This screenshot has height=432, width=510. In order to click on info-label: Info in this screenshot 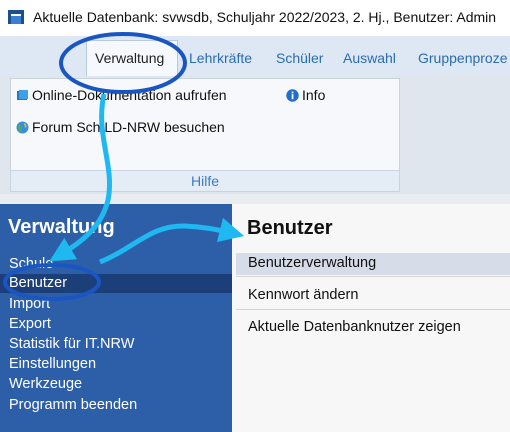, I will do `click(314, 95)`.